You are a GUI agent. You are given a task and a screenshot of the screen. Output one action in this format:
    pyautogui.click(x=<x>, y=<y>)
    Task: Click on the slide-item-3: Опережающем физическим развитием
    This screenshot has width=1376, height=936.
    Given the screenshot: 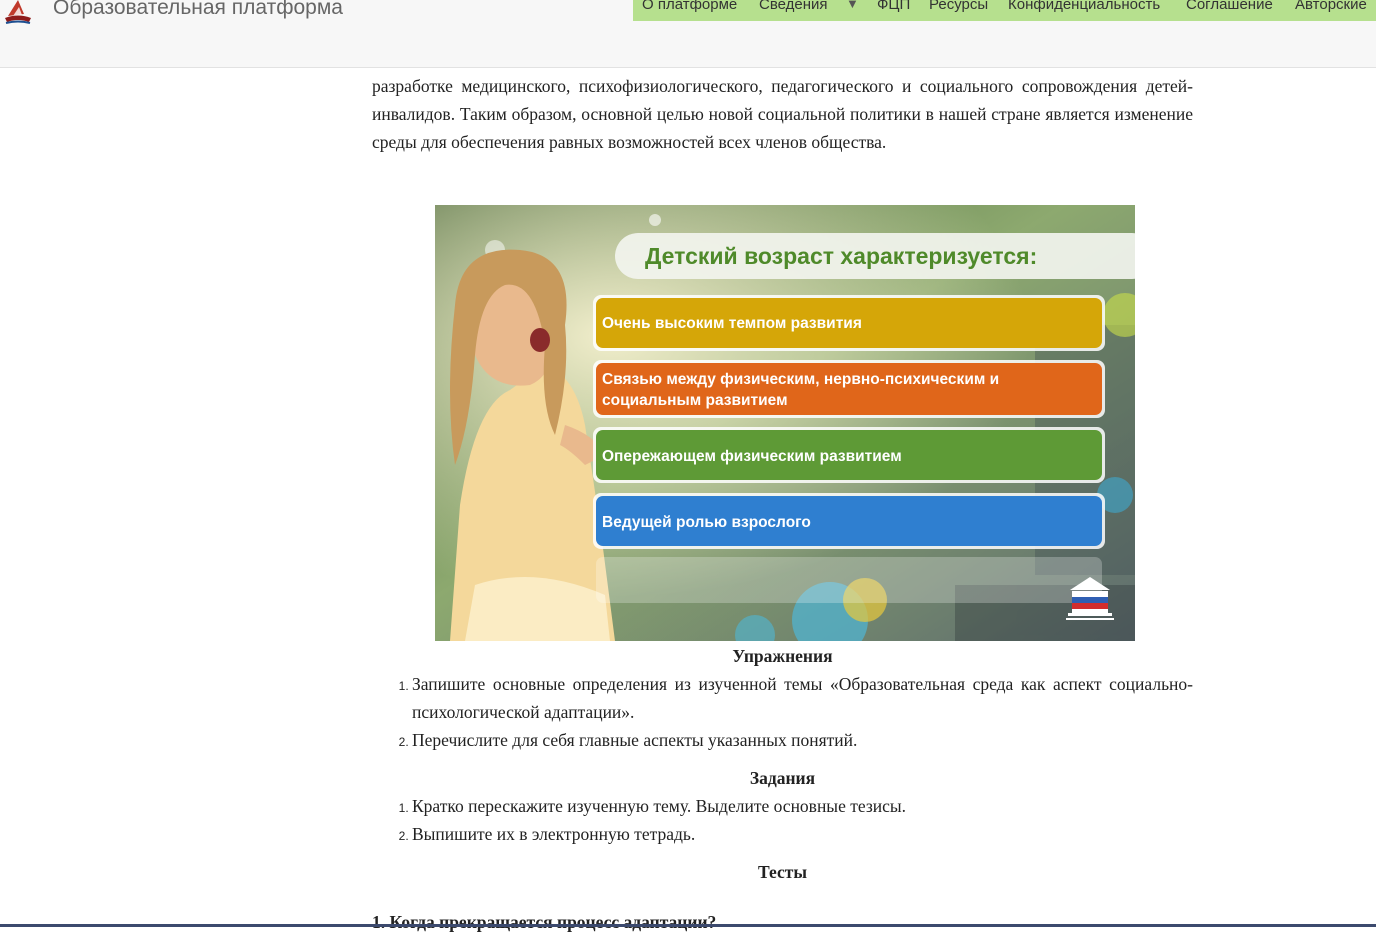 What is the action you would take?
    pyautogui.click(x=752, y=456)
    